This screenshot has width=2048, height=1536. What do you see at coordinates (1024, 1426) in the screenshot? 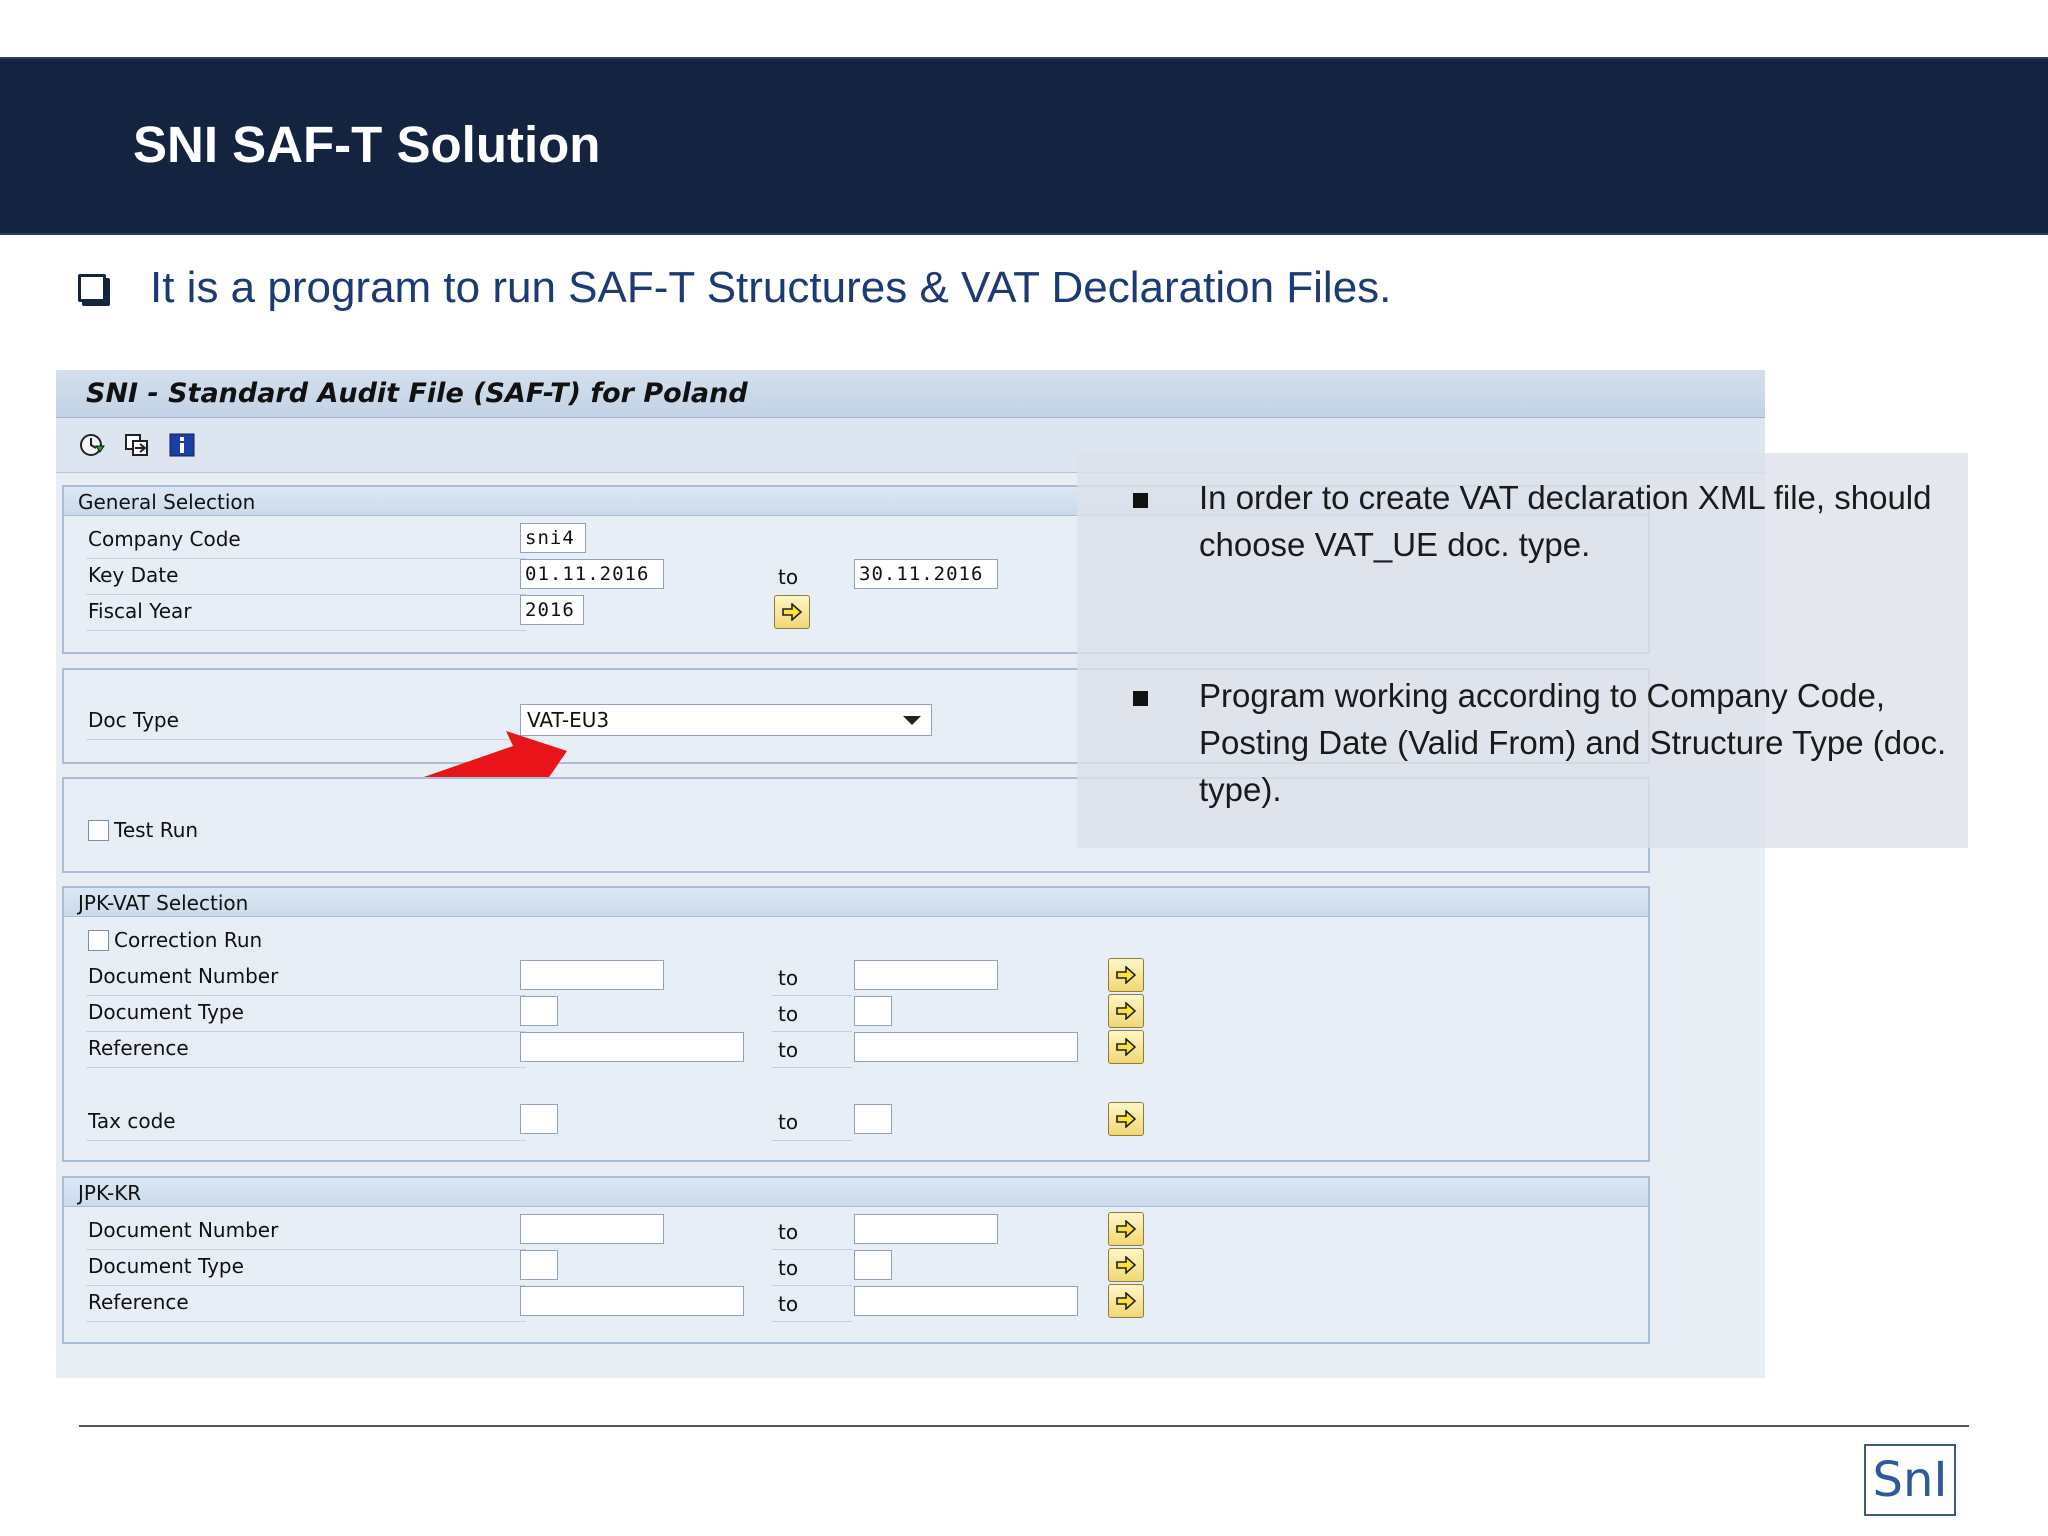
I see `footer-divider` at bounding box center [1024, 1426].